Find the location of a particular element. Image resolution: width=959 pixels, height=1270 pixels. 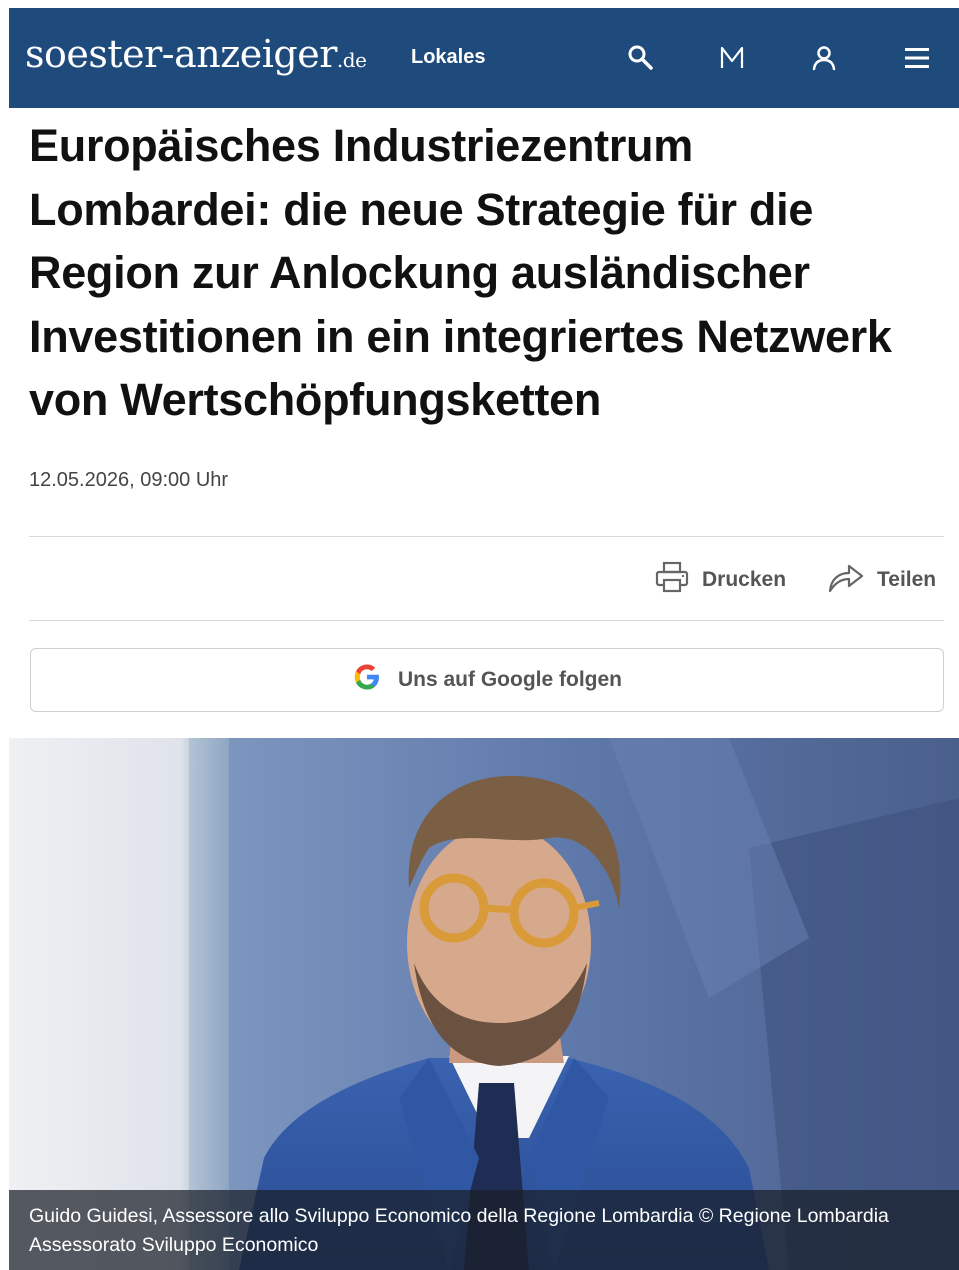

printer-icon is located at coordinates (672, 580).